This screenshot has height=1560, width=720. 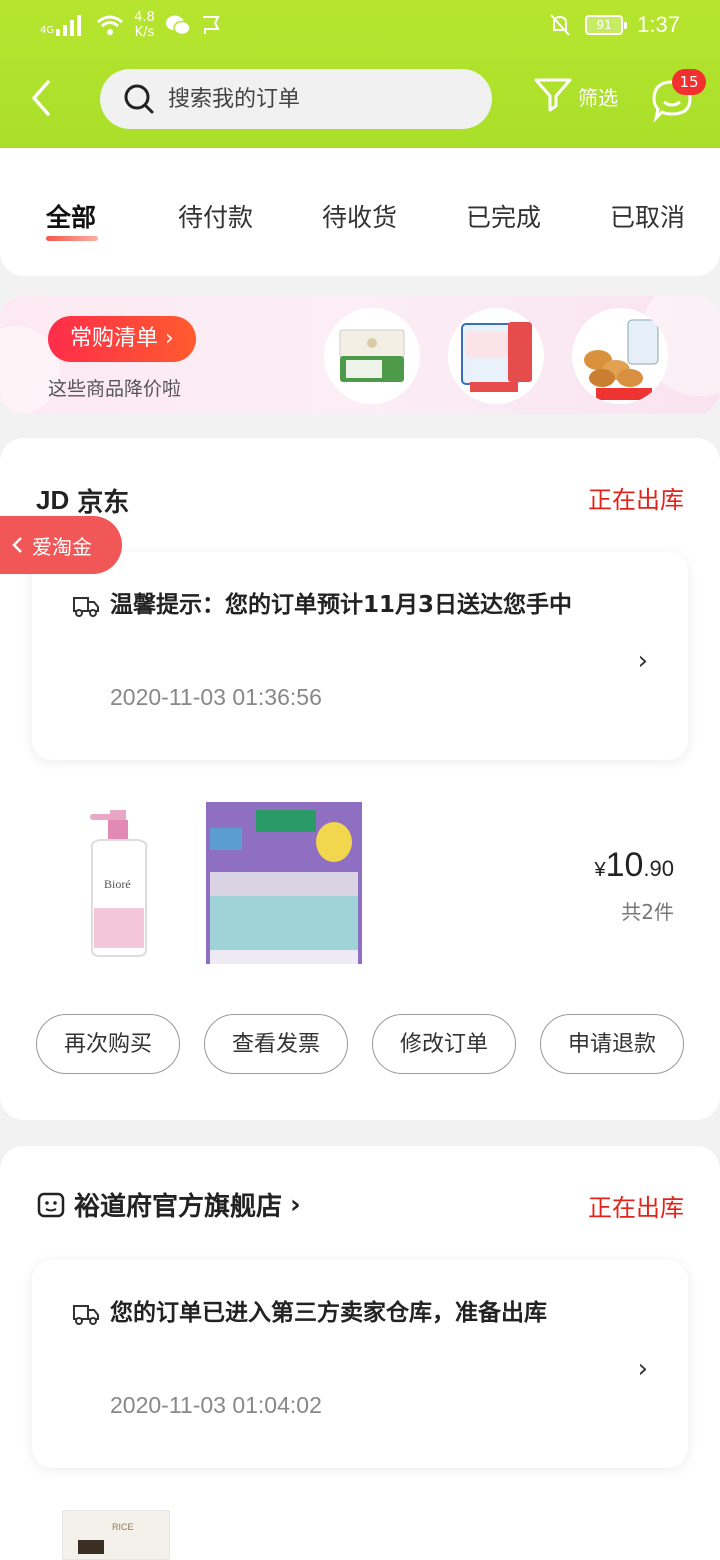 I want to click on filter-label: 筛选, so click(x=598, y=97).